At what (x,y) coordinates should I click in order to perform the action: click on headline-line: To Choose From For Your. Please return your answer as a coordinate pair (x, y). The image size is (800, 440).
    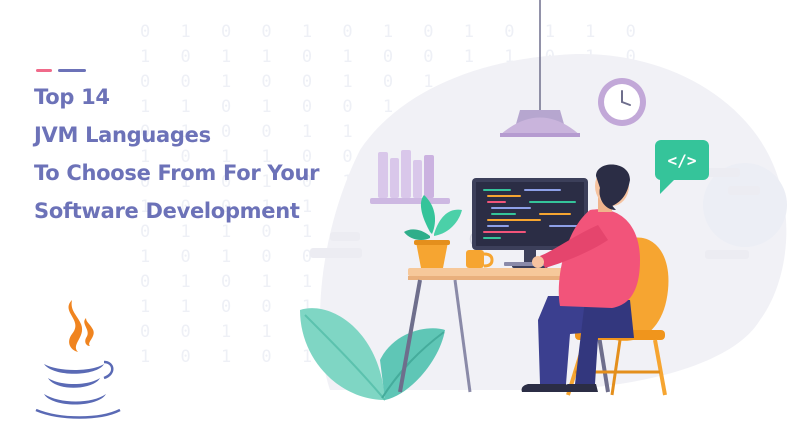
    Looking at the image, I should click on (177, 173).